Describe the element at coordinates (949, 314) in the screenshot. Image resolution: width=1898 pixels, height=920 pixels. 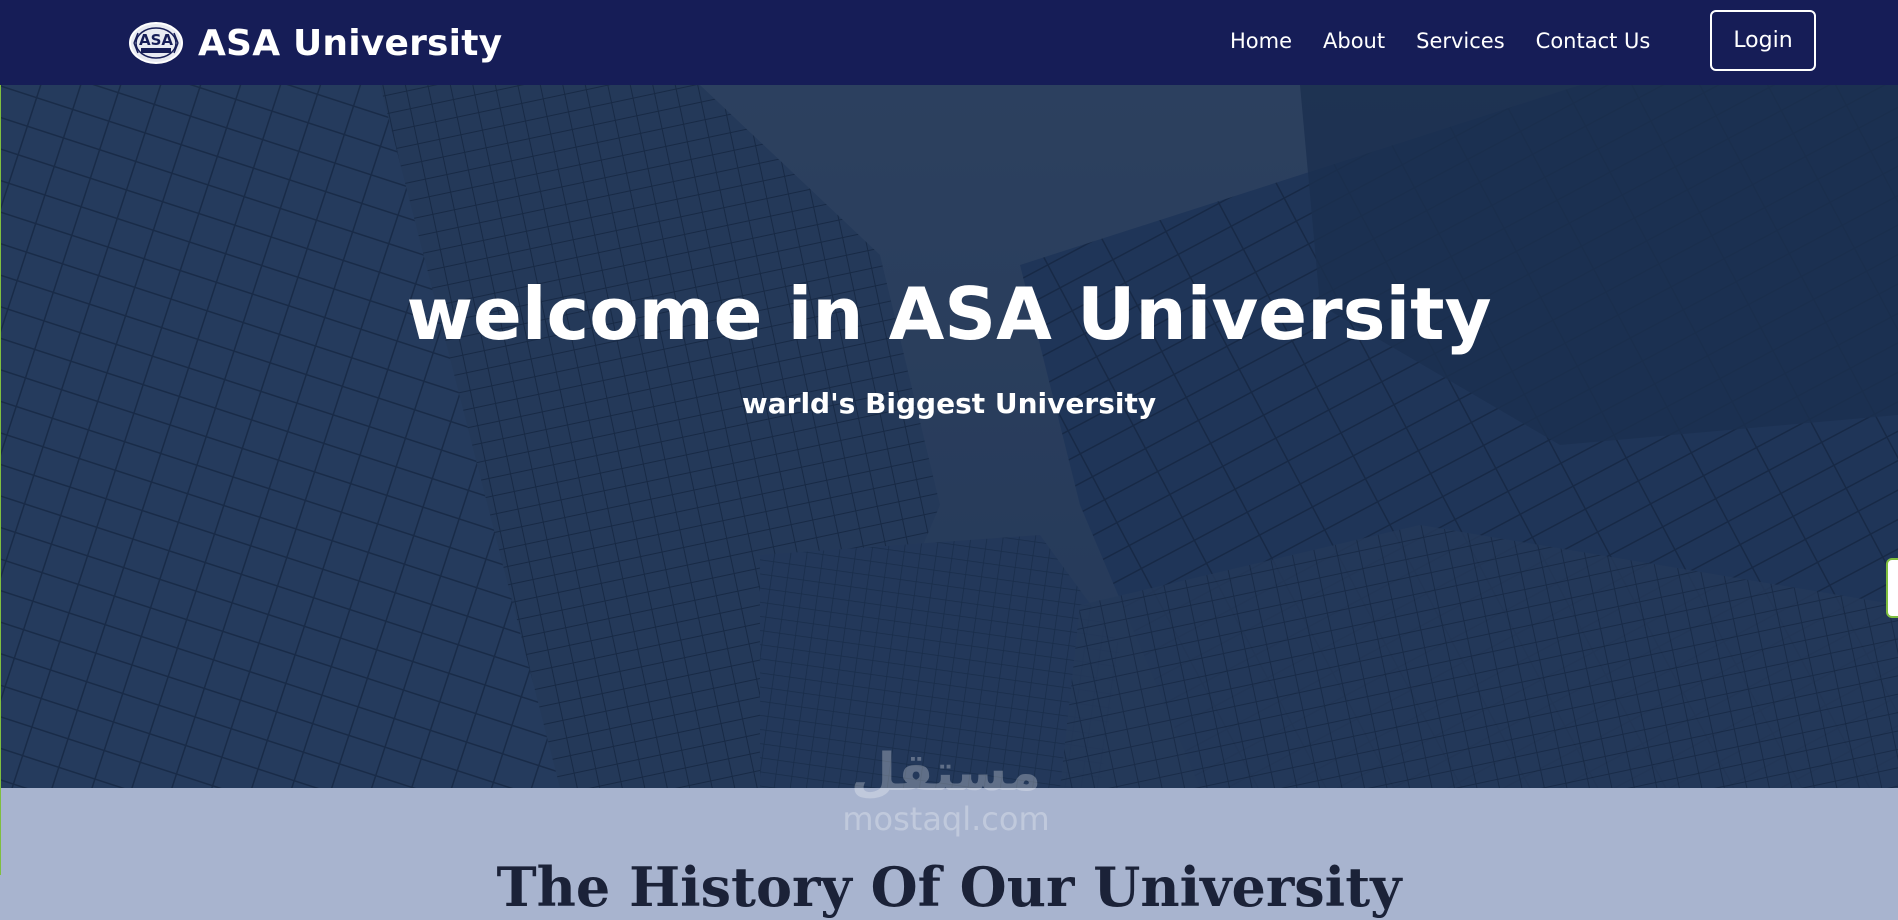
I see `hero-title: welcome in ASA University` at that location.